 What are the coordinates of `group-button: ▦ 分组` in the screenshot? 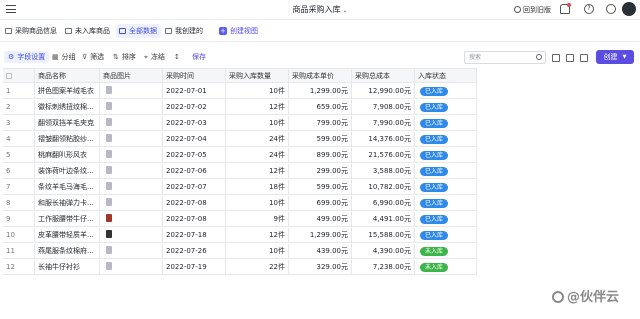 It's located at (64, 57).